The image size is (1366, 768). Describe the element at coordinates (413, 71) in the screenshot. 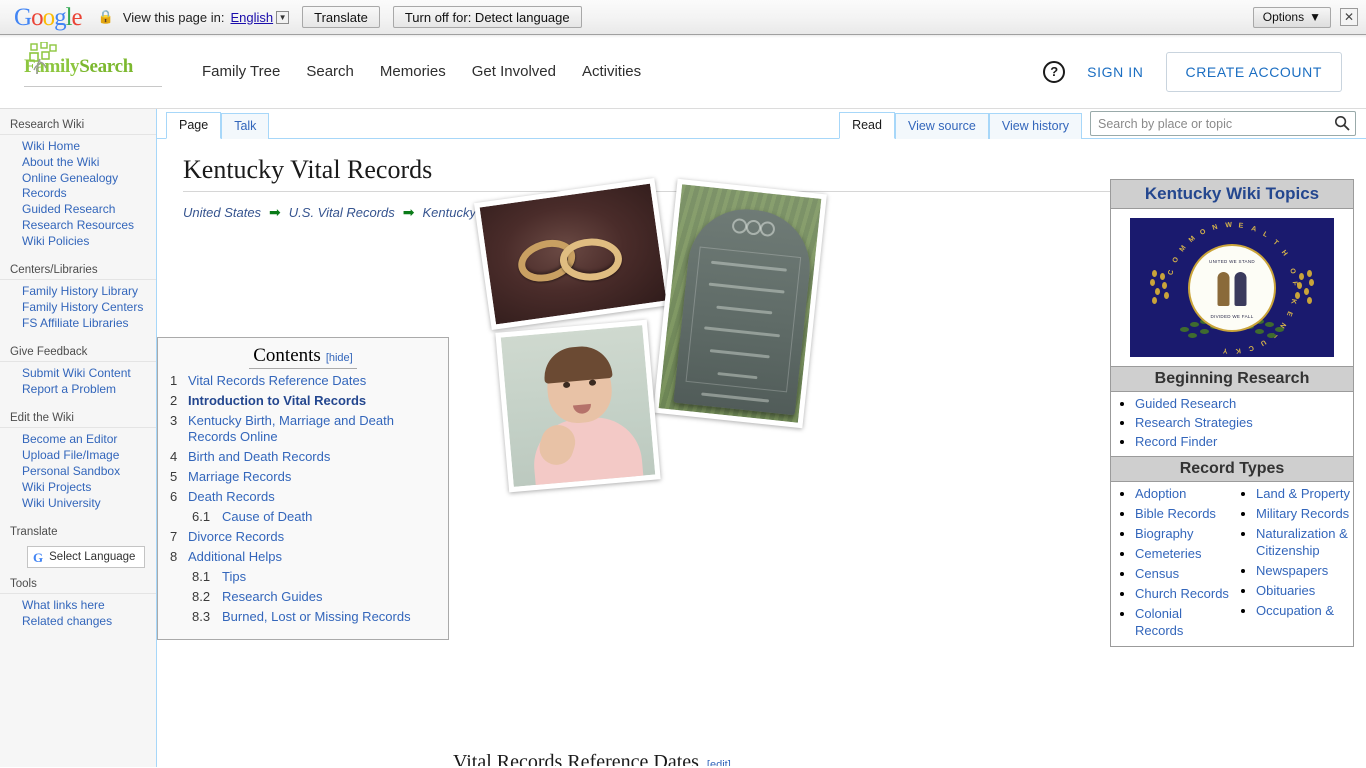

I see `nav-memories: Memories` at that location.